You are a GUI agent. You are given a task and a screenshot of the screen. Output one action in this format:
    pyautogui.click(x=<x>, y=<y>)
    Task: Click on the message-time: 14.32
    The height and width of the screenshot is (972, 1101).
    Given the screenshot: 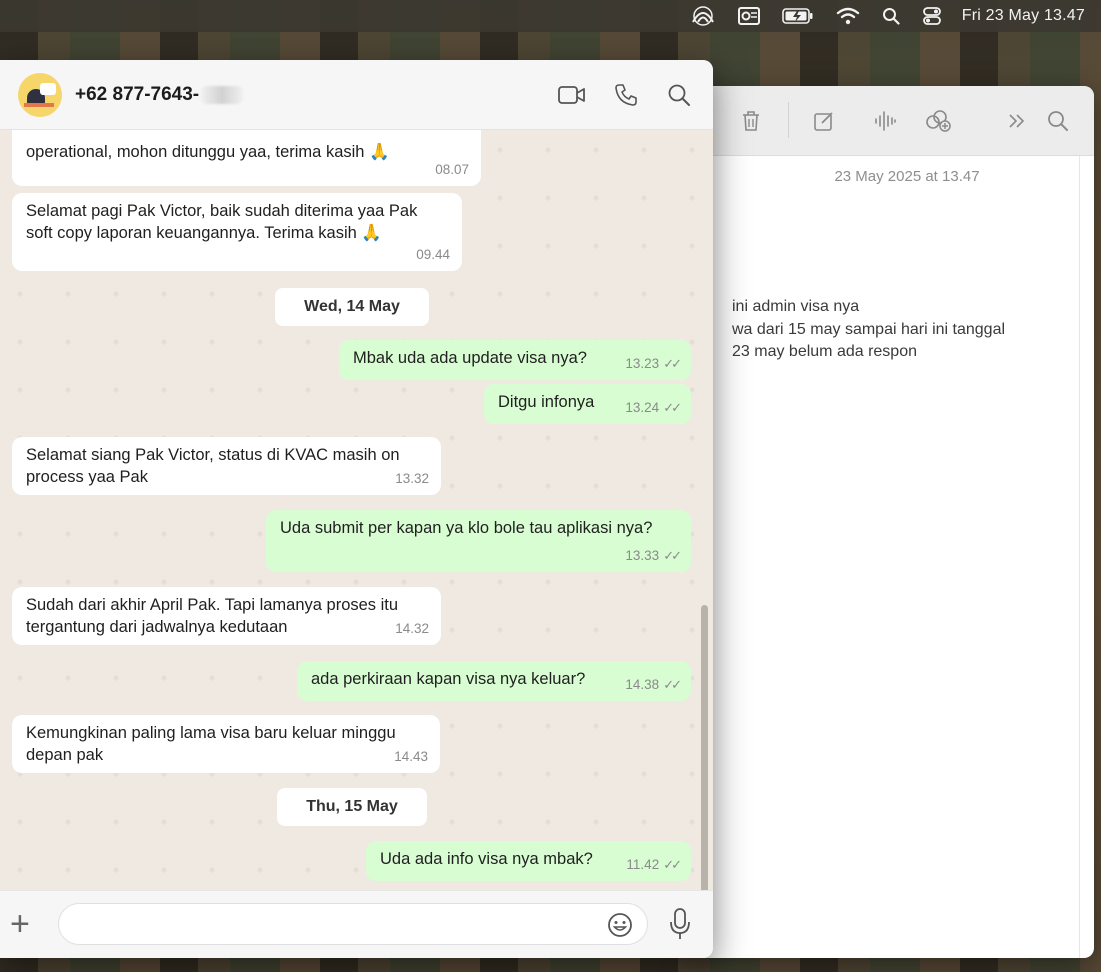 What is the action you would take?
    pyautogui.click(x=412, y=628)
    